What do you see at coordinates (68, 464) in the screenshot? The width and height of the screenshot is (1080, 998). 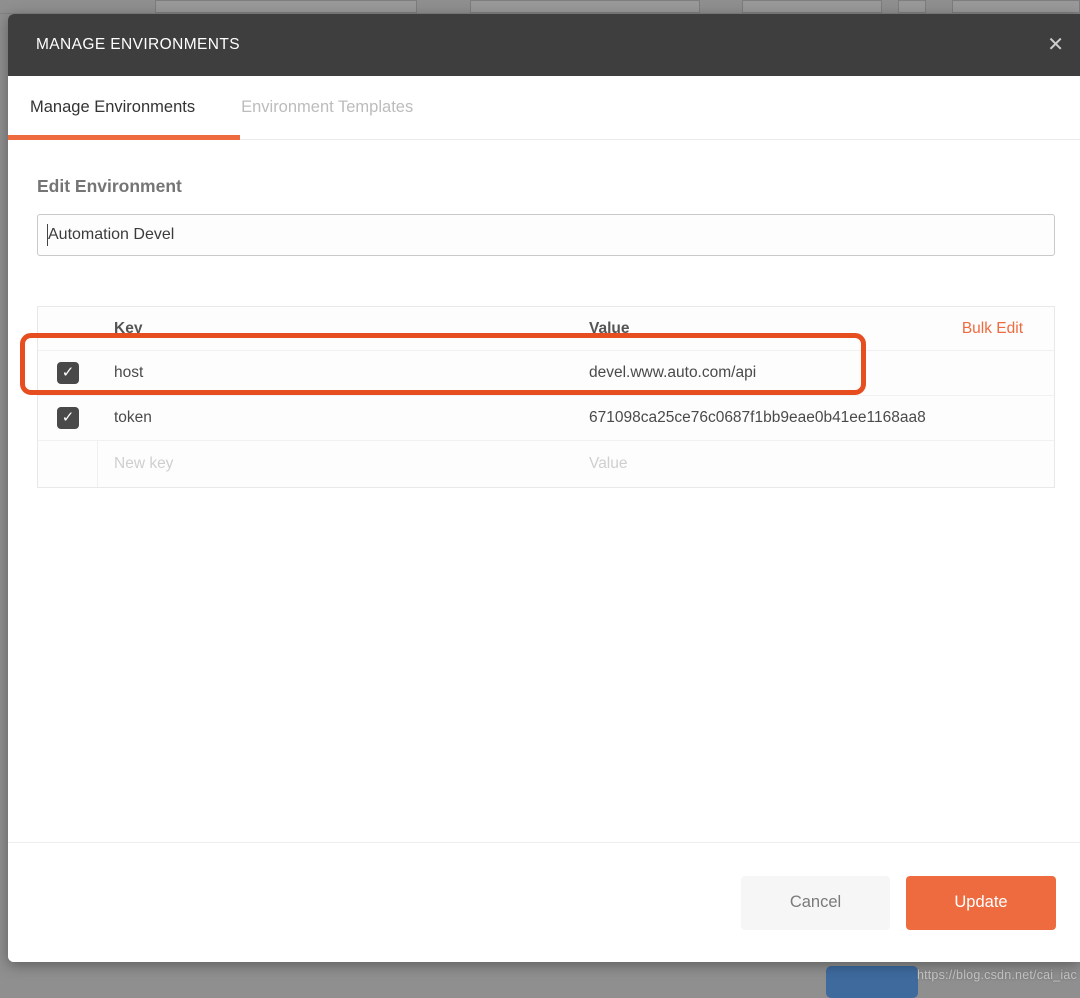 I see `new-row-checkbox-spacer` at bounding box center [68, 464].